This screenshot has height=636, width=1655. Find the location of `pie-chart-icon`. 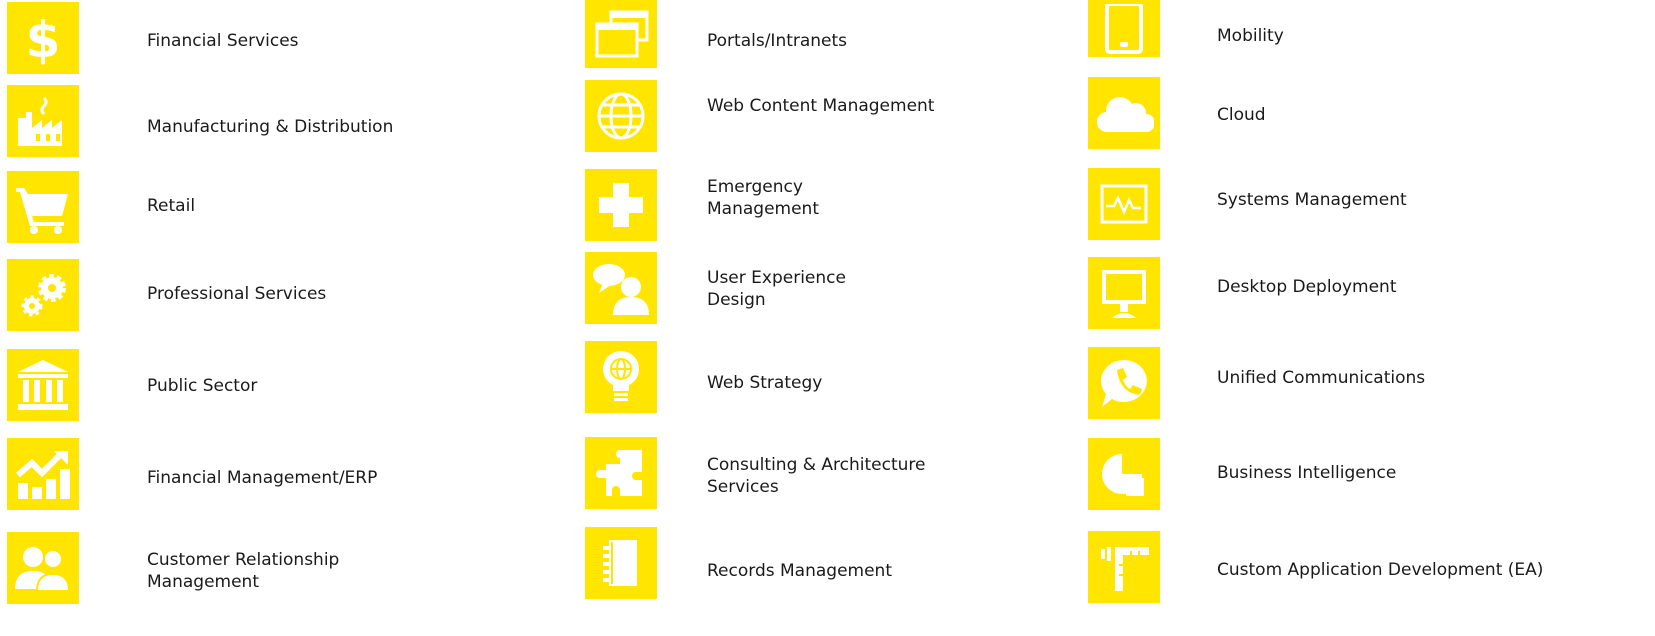

pie-chart-icon is located at coordinates (1123, 475).